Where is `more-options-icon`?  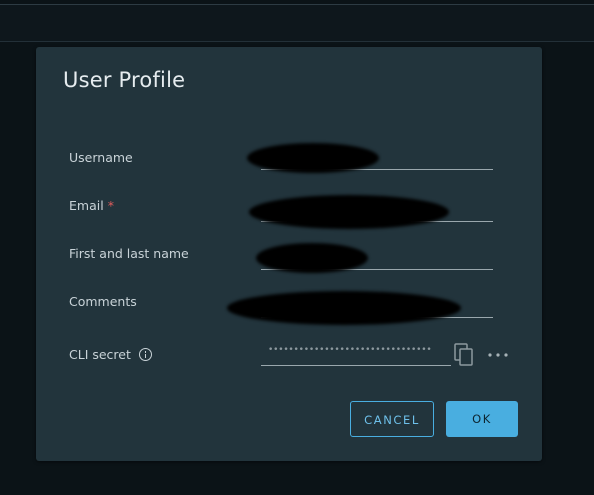 more-options-icon is located at coordinates (498, 354).